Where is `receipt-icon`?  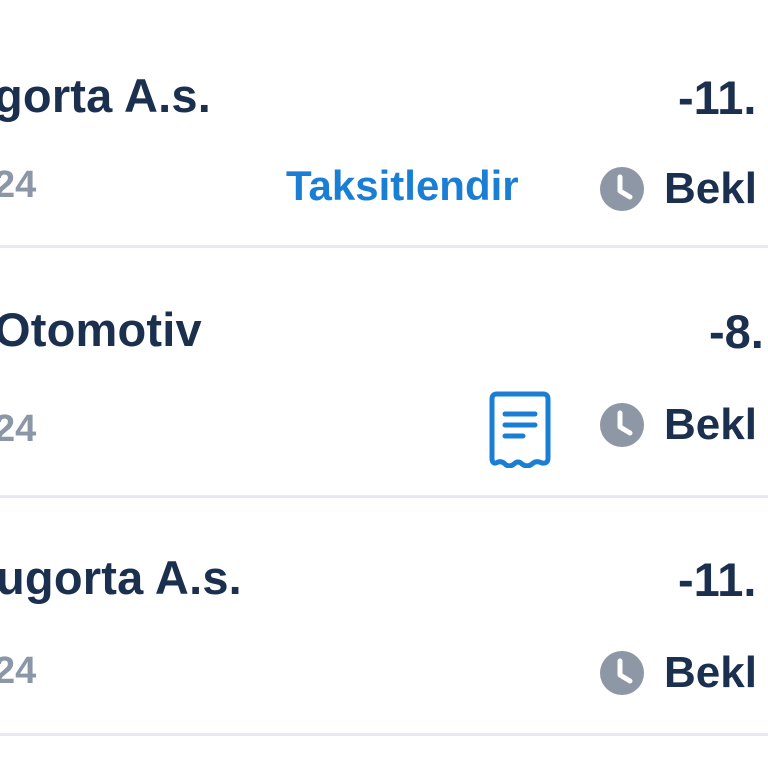 receipt-icon is located at coordinates (520, 429).